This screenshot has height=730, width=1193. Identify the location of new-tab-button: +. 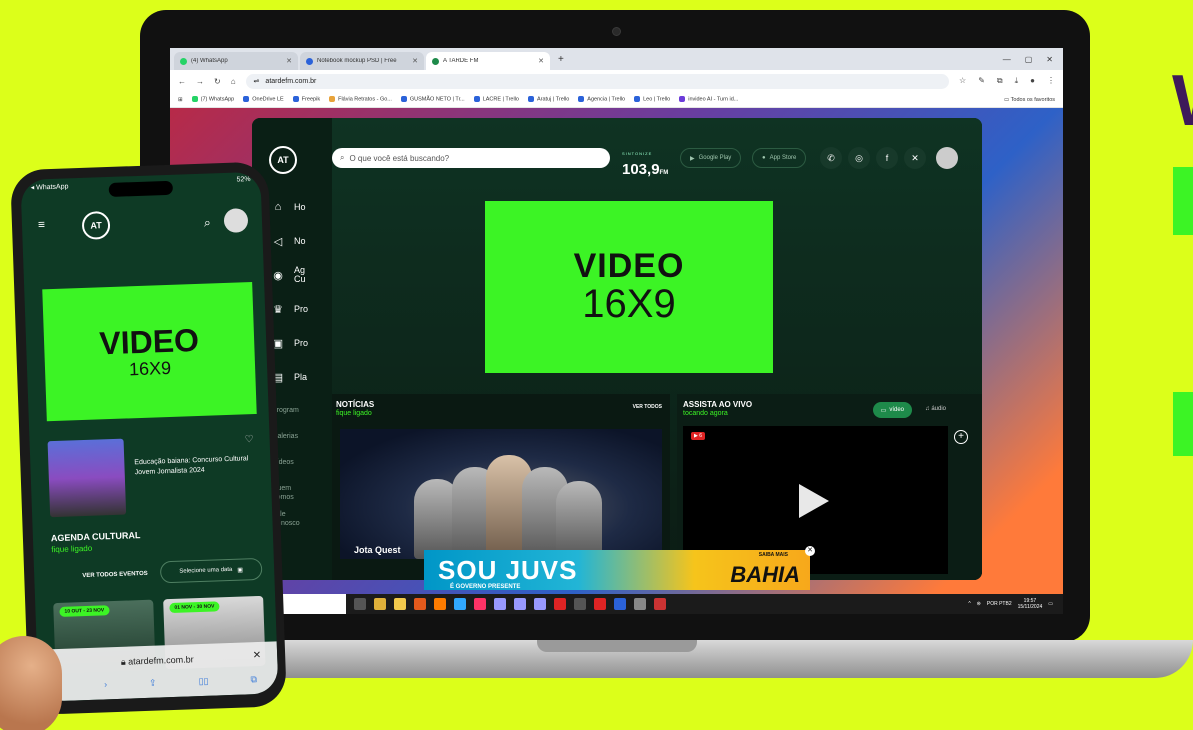
(561, 59).